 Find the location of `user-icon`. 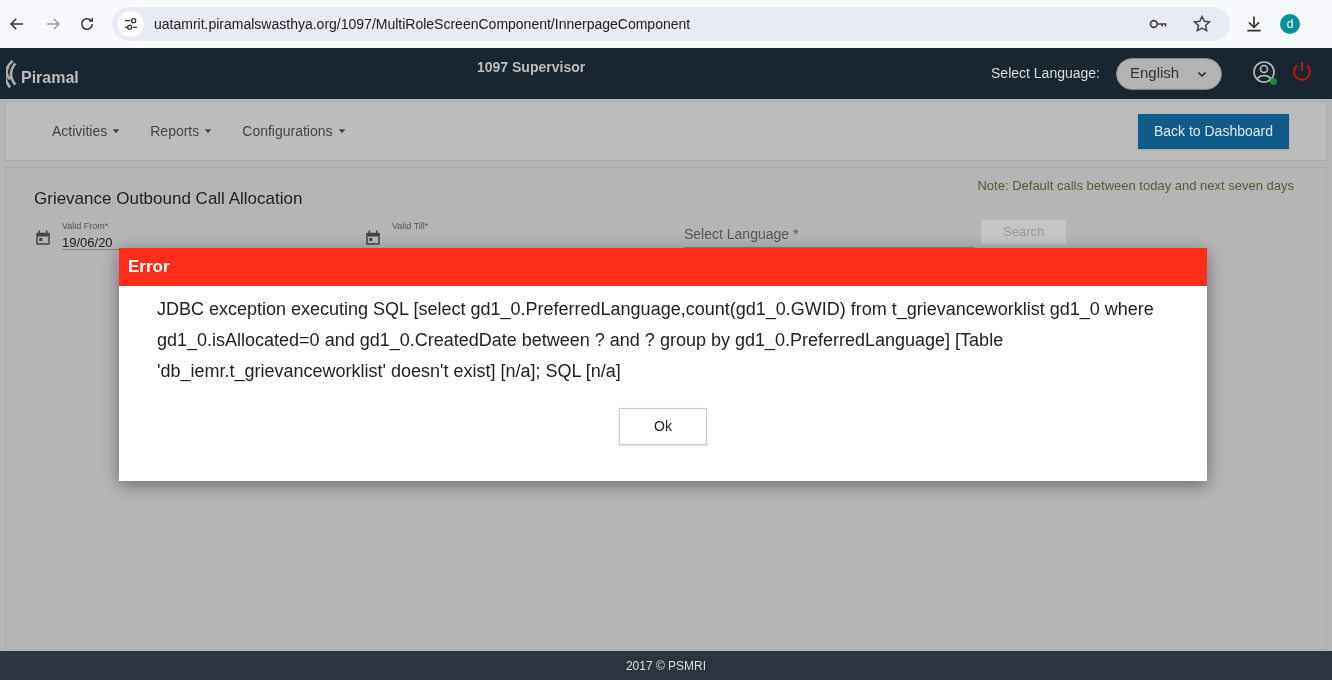

user-icon is located at coordinates (1264, 71).